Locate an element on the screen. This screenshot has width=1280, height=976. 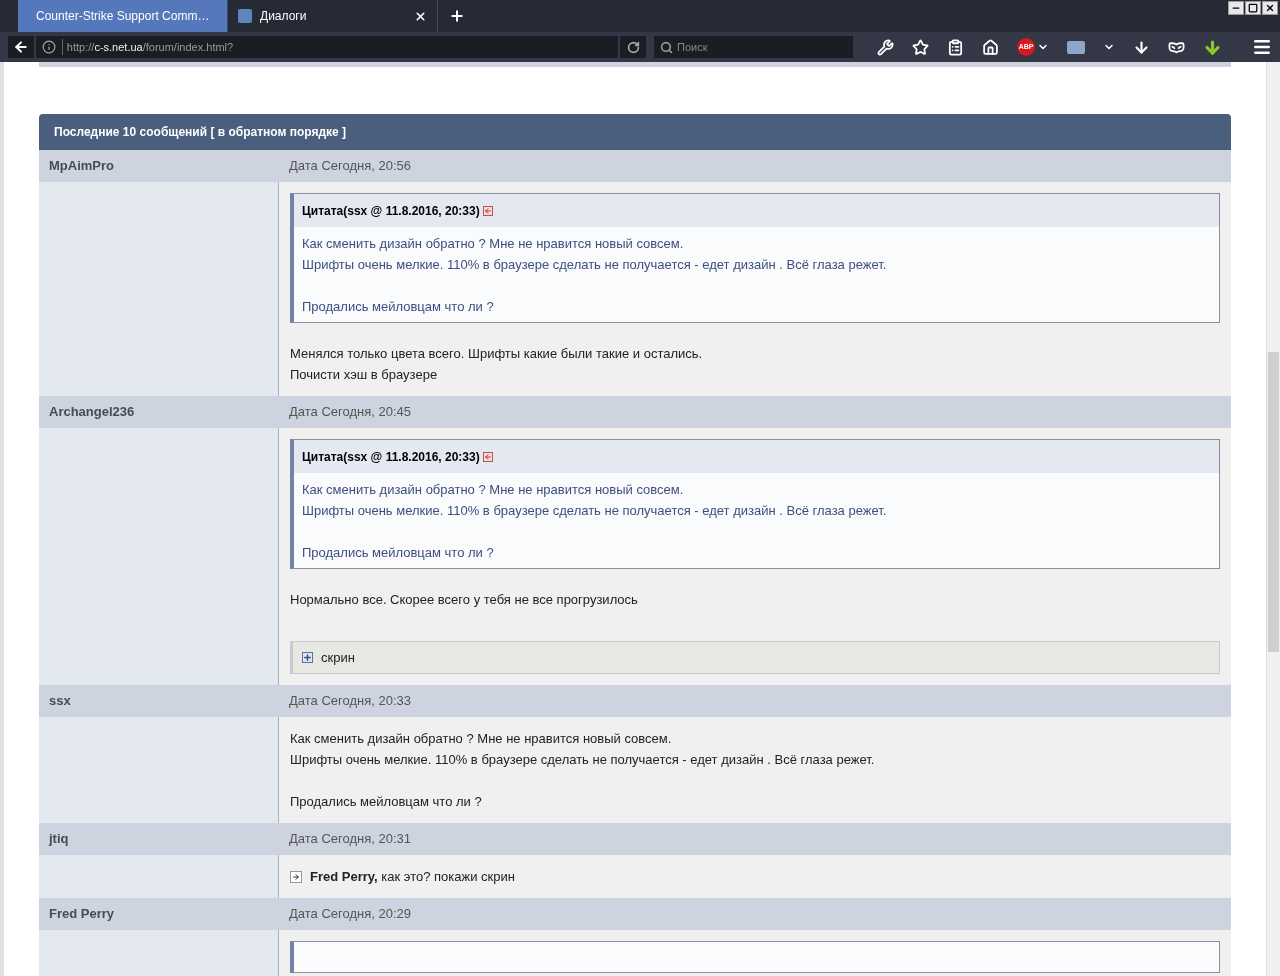
plus-icon is located at coordinates (307, 657).